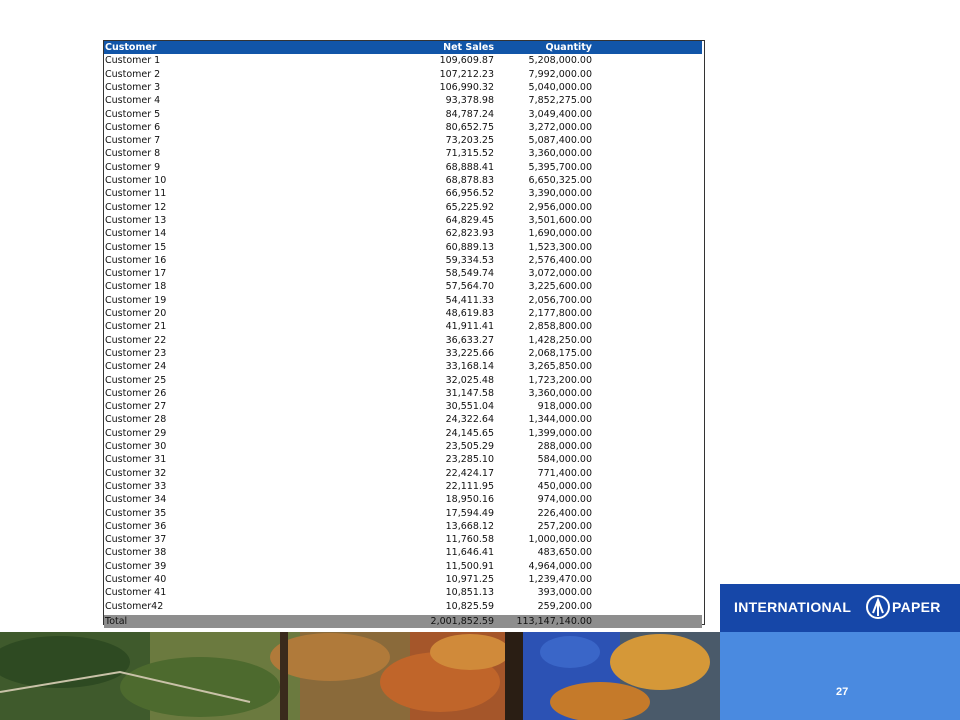 Image resolution: width=960 pixels, height=720 pixels. What do you see at coordinates (568, 47) in the screenshot?
I see `header-quantity: Quantity` at bounding box center [568, 47].